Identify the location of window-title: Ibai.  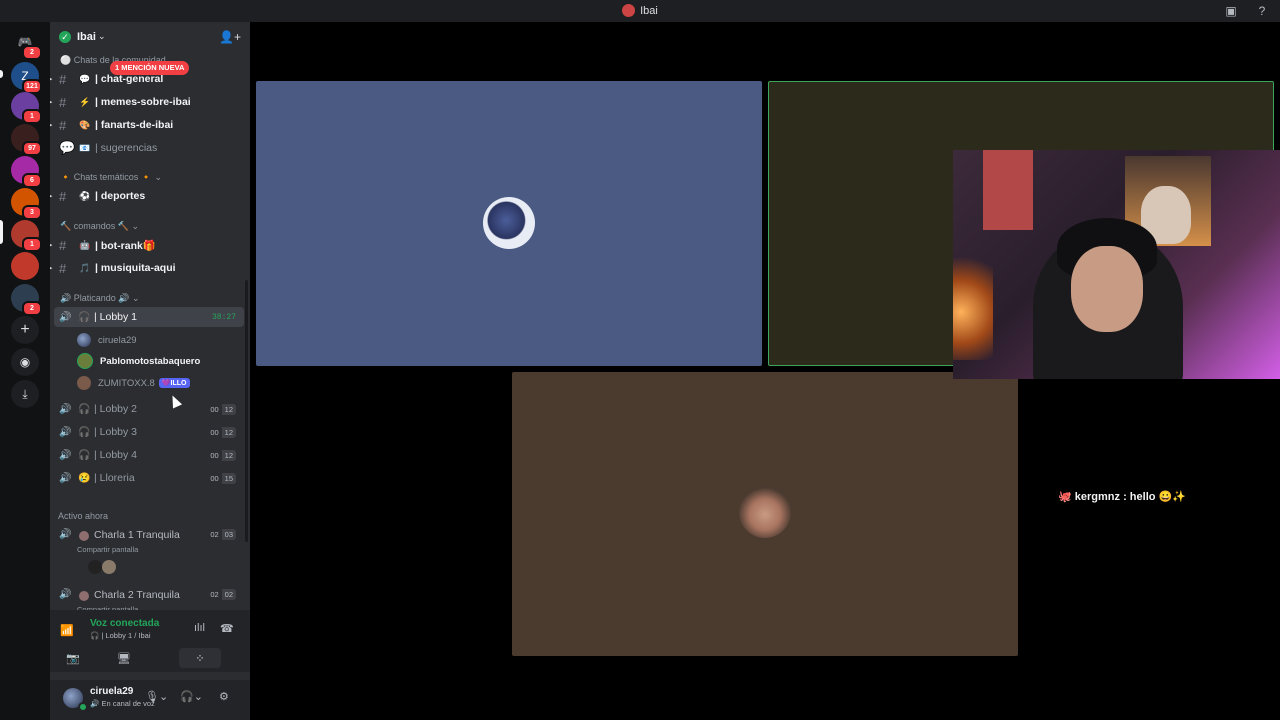
(640, 10).